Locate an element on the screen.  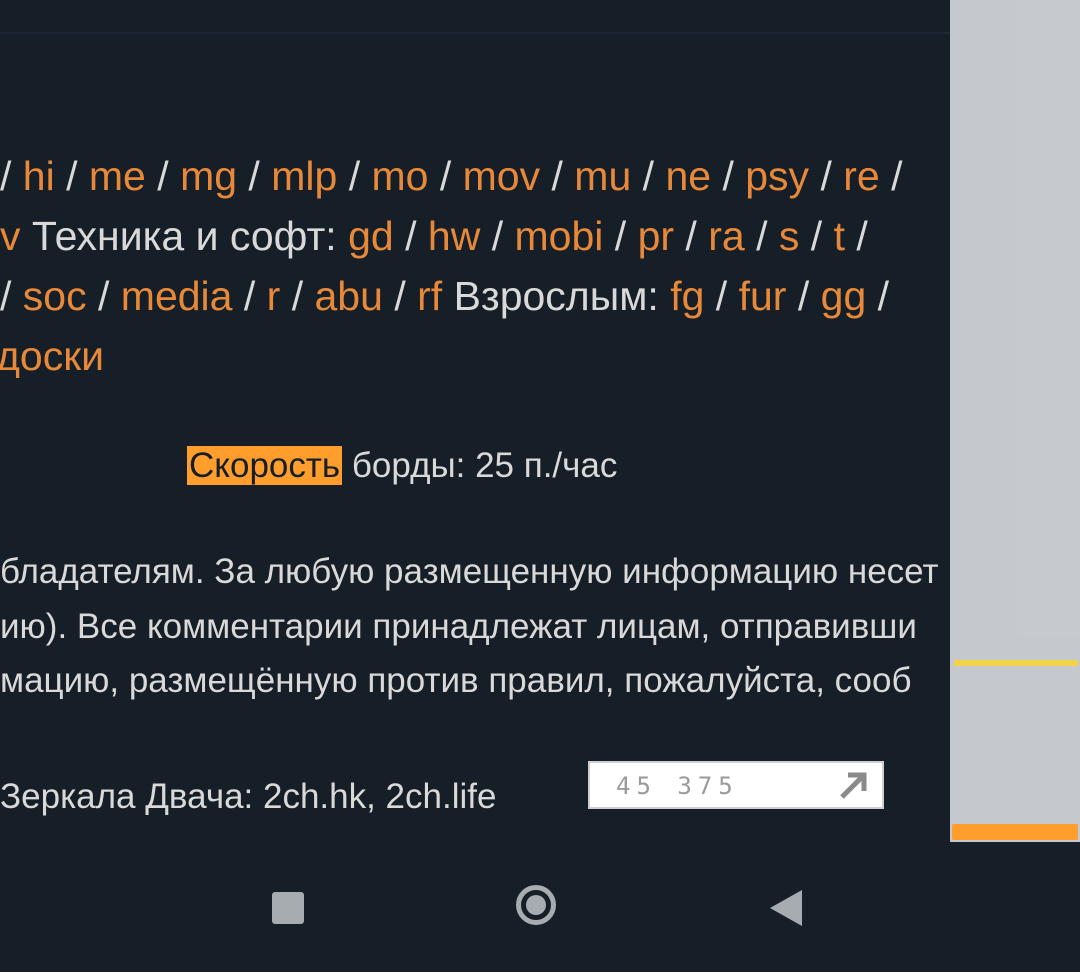
system-navigation-bar is located at coordinates (540, 907).